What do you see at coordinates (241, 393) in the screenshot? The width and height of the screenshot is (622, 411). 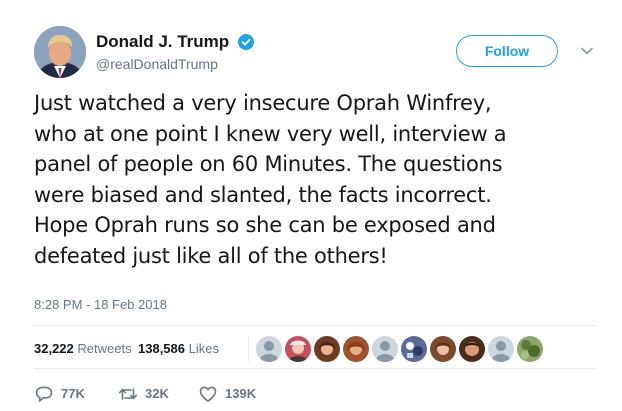 I see `like-count: 139K` at bounding box center [241, 393].